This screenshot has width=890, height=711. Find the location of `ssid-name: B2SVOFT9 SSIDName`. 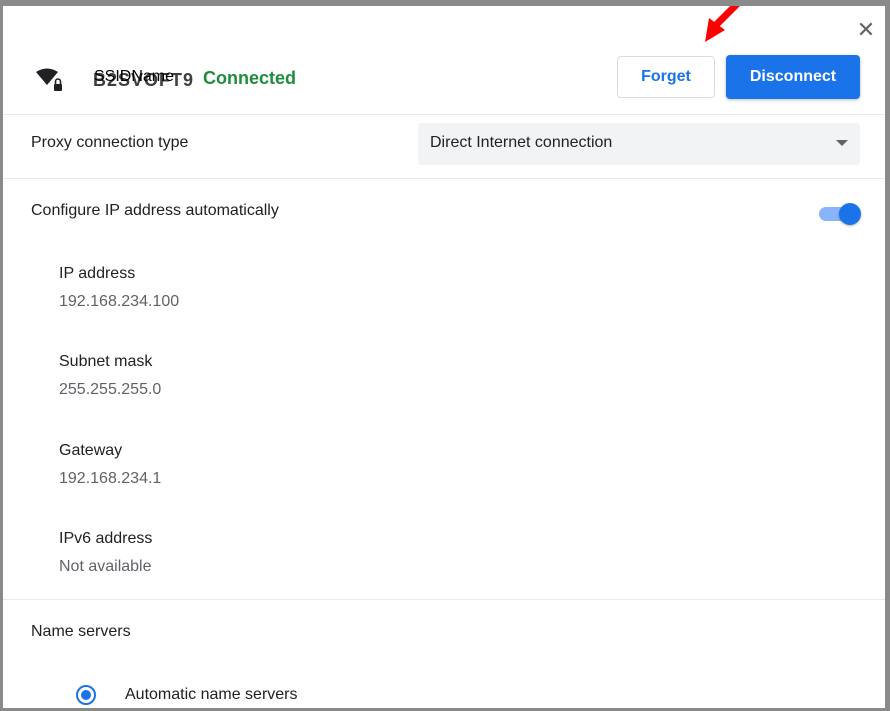

ssid-name: B2SVOFT9 SSIDName is located at coordinates (143, 80).